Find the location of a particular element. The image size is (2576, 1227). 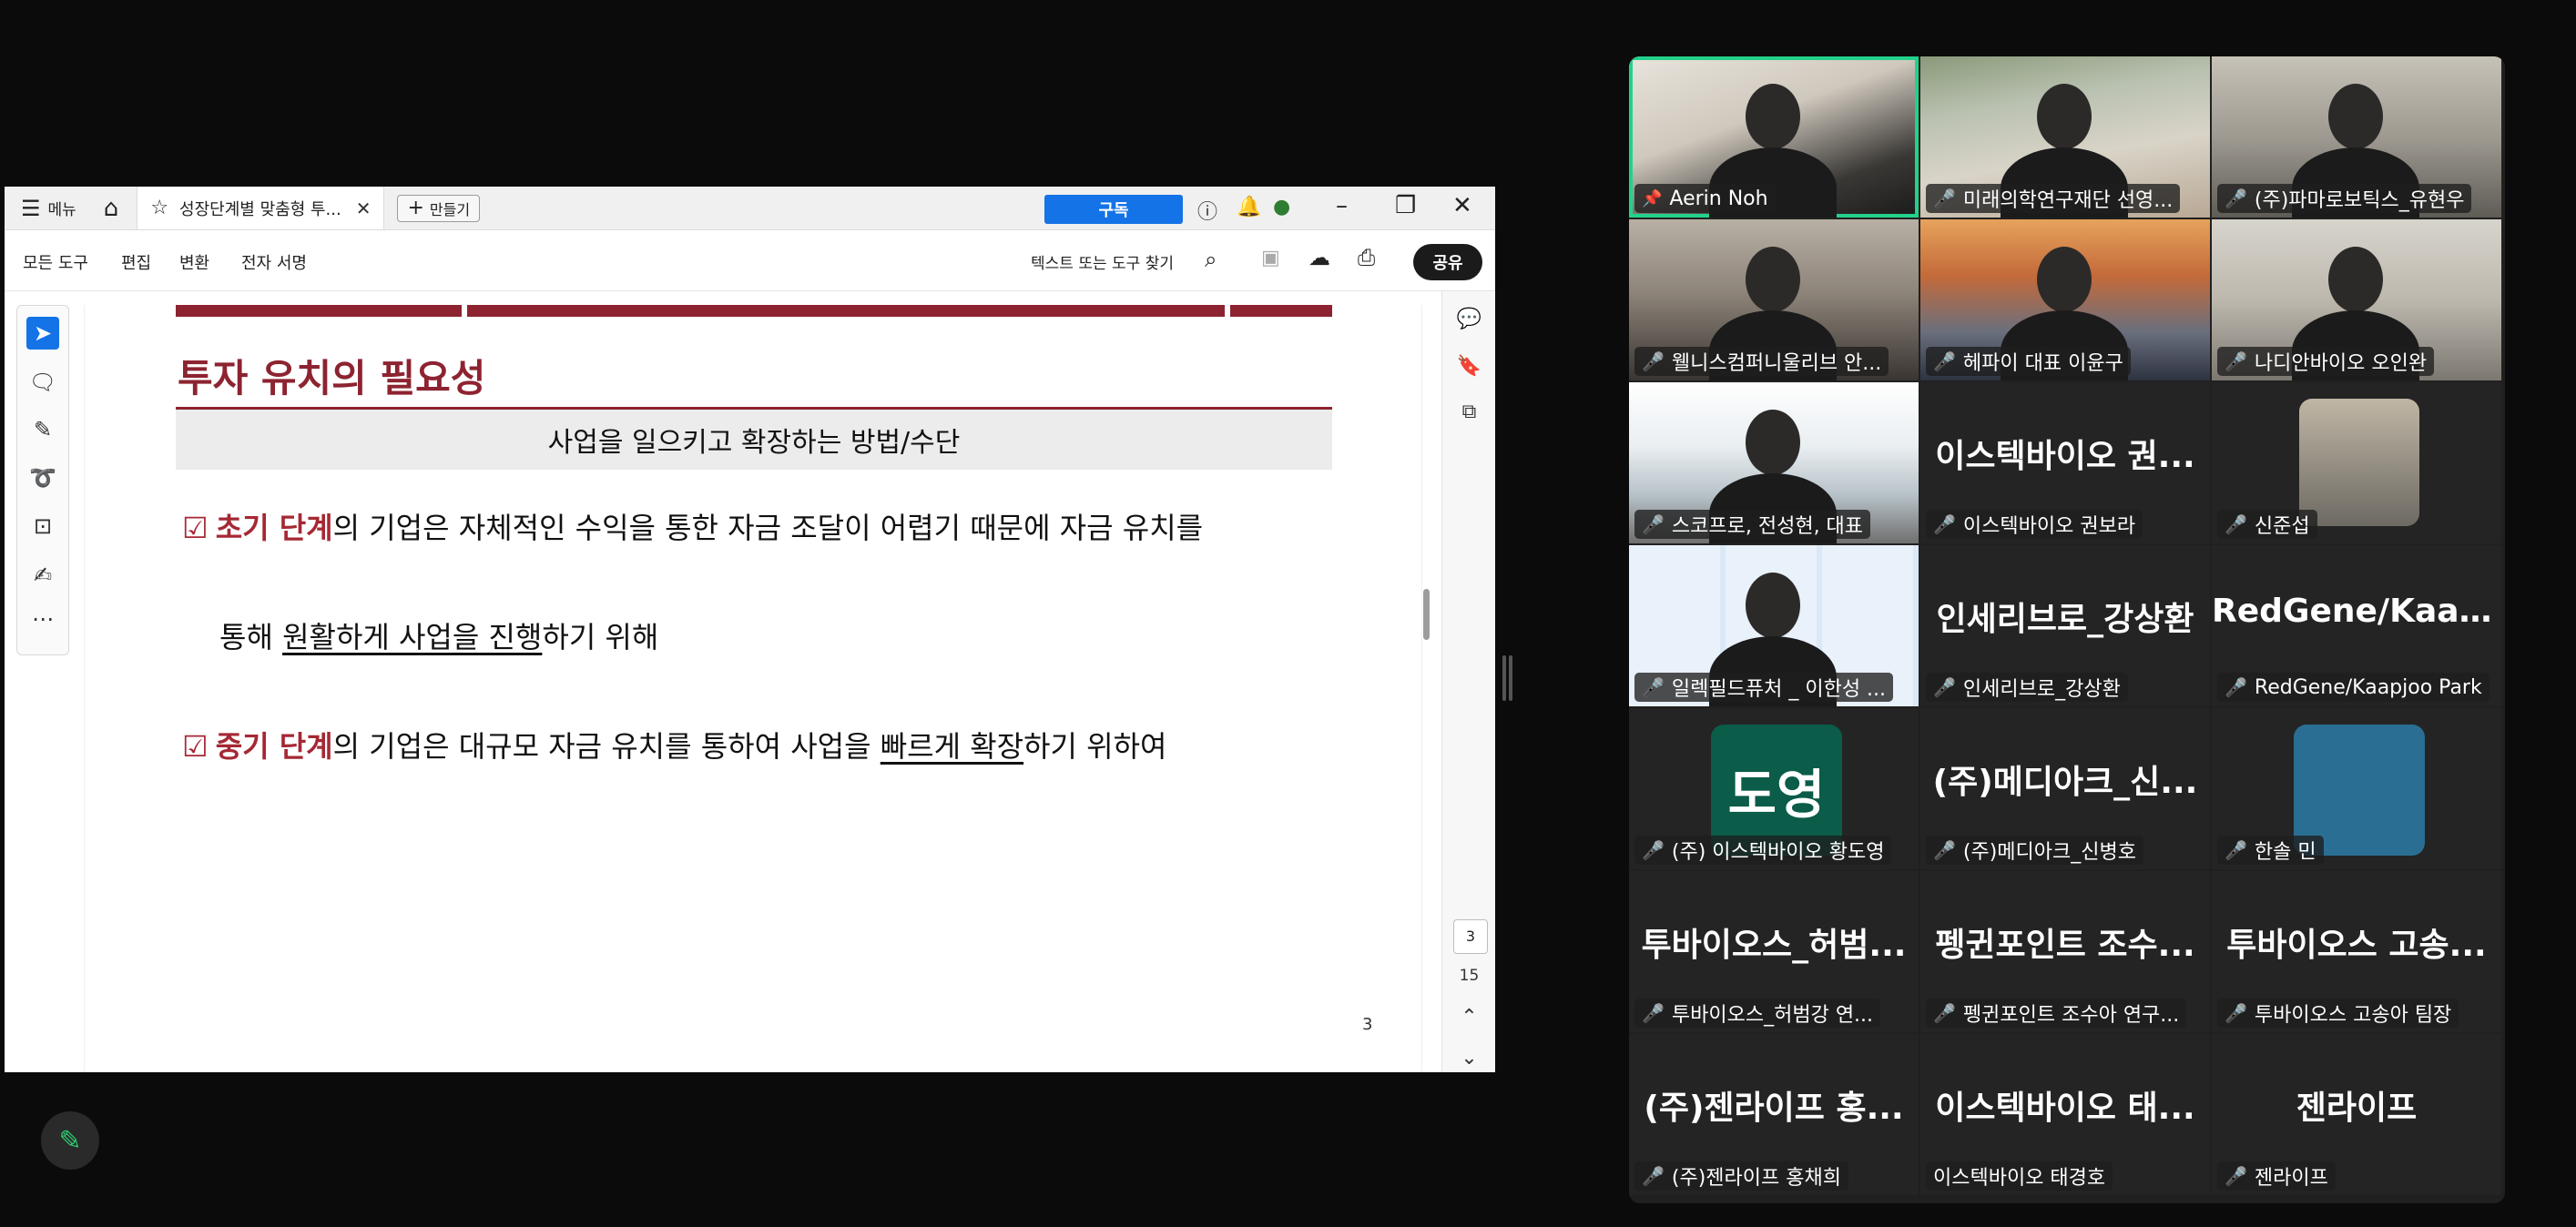

participant-name-tag: 🎤 인세리브로_강상환 is located at coordinates (2027, 687).